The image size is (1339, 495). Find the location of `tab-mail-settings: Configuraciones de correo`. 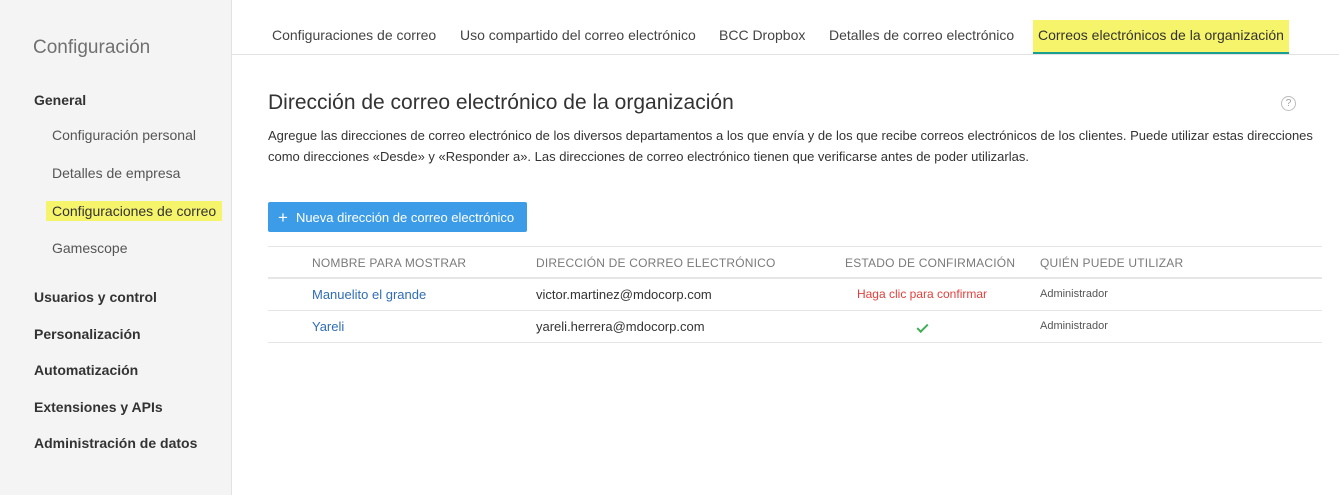

tab-mail-settings: Configuraciones de correo is located at coordinates (354, 35).